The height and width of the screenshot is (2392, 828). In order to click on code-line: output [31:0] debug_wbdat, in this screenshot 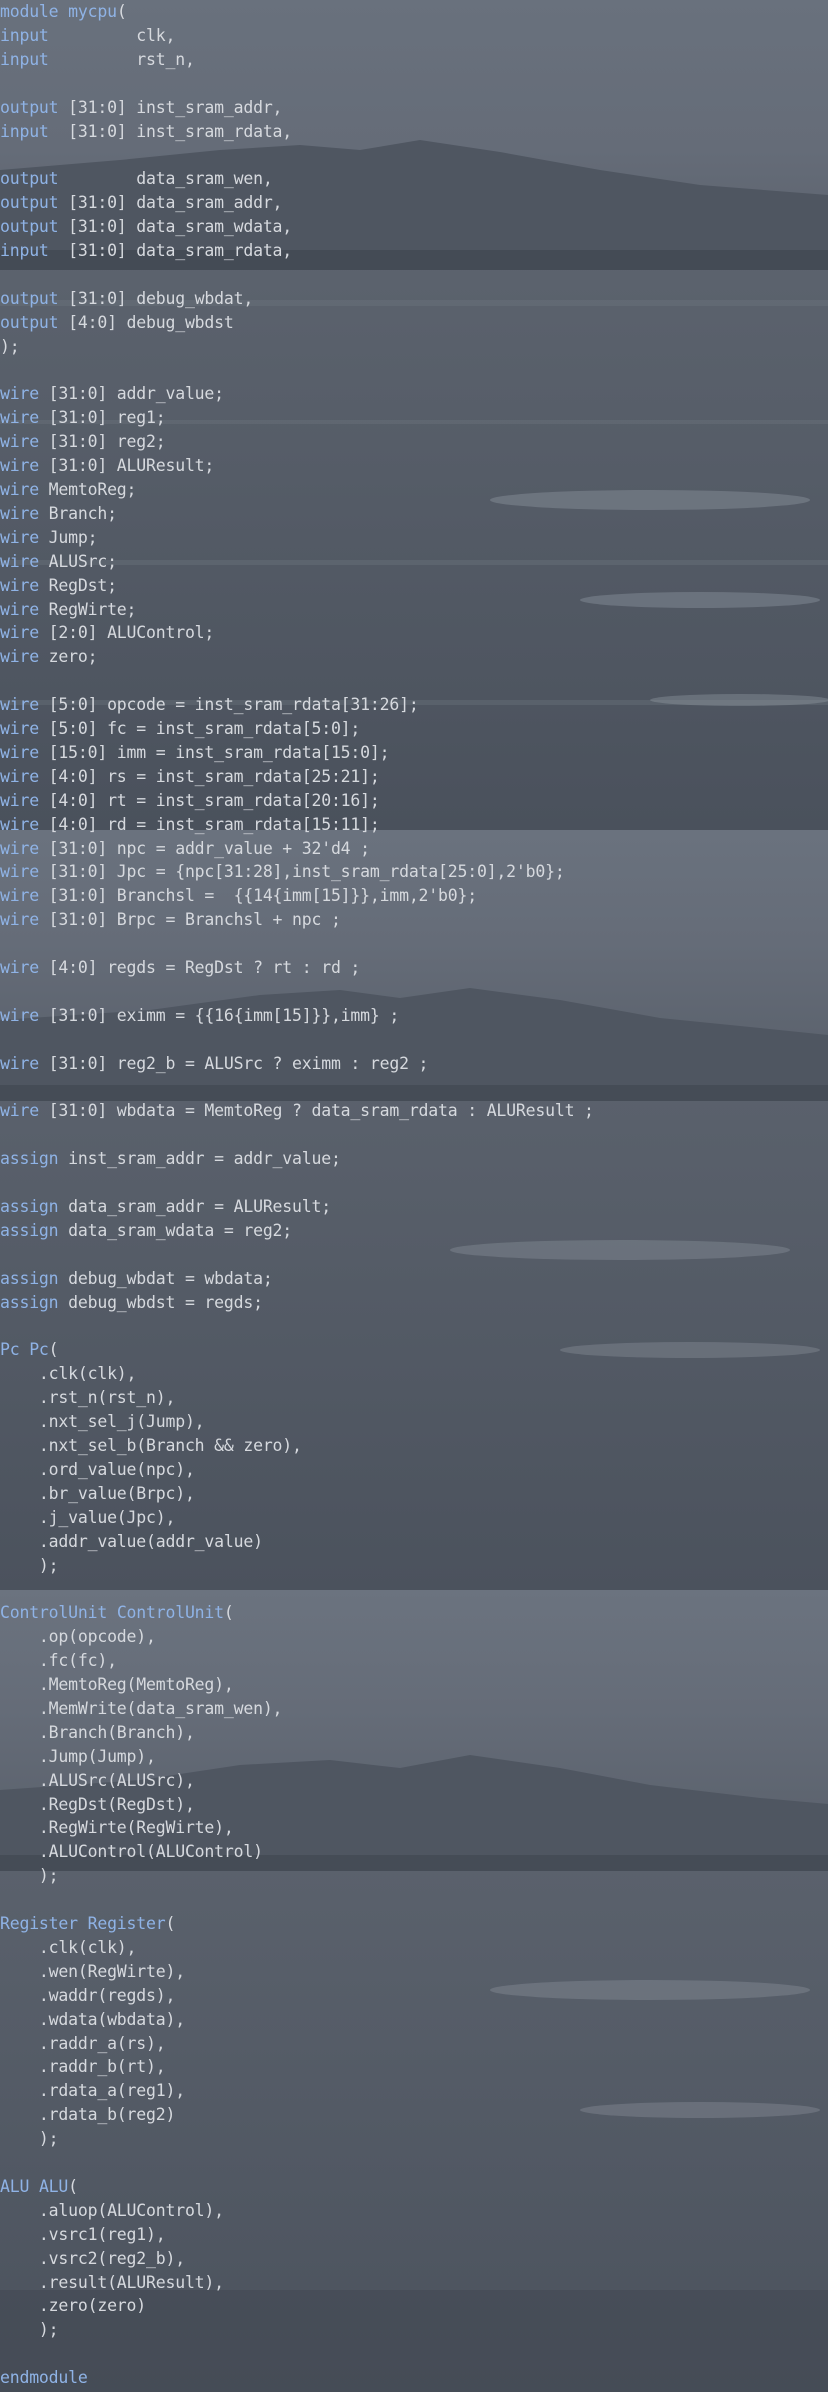, I will do `click(126, 299)`.